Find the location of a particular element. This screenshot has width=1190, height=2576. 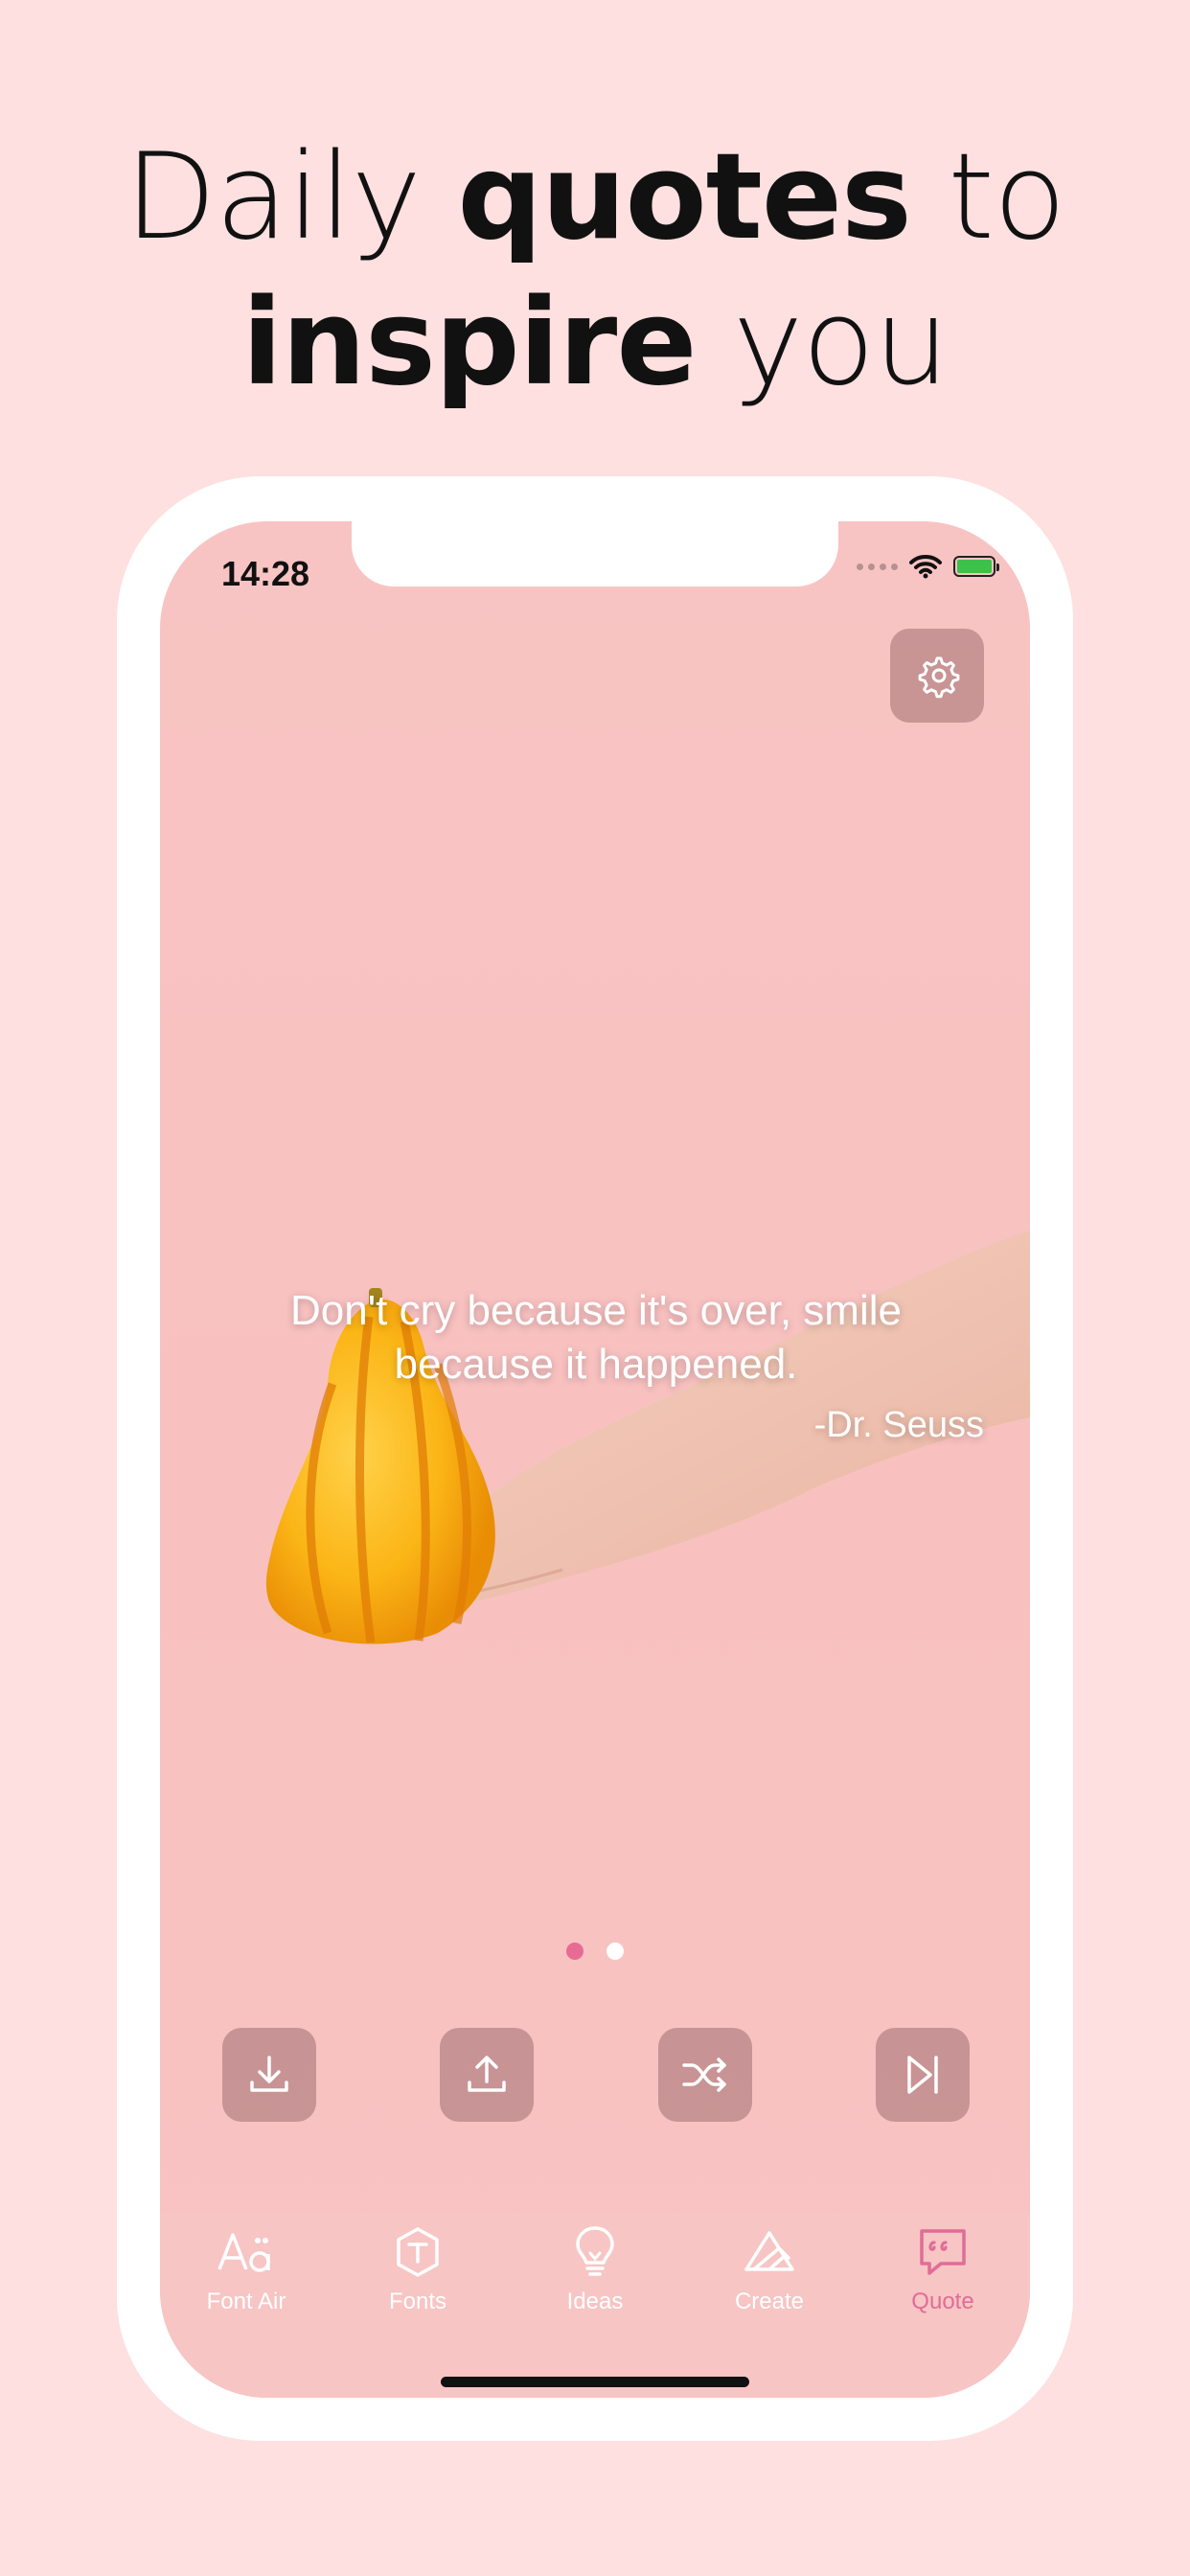

shuffle-icon is located at coordinates (704, 2075).